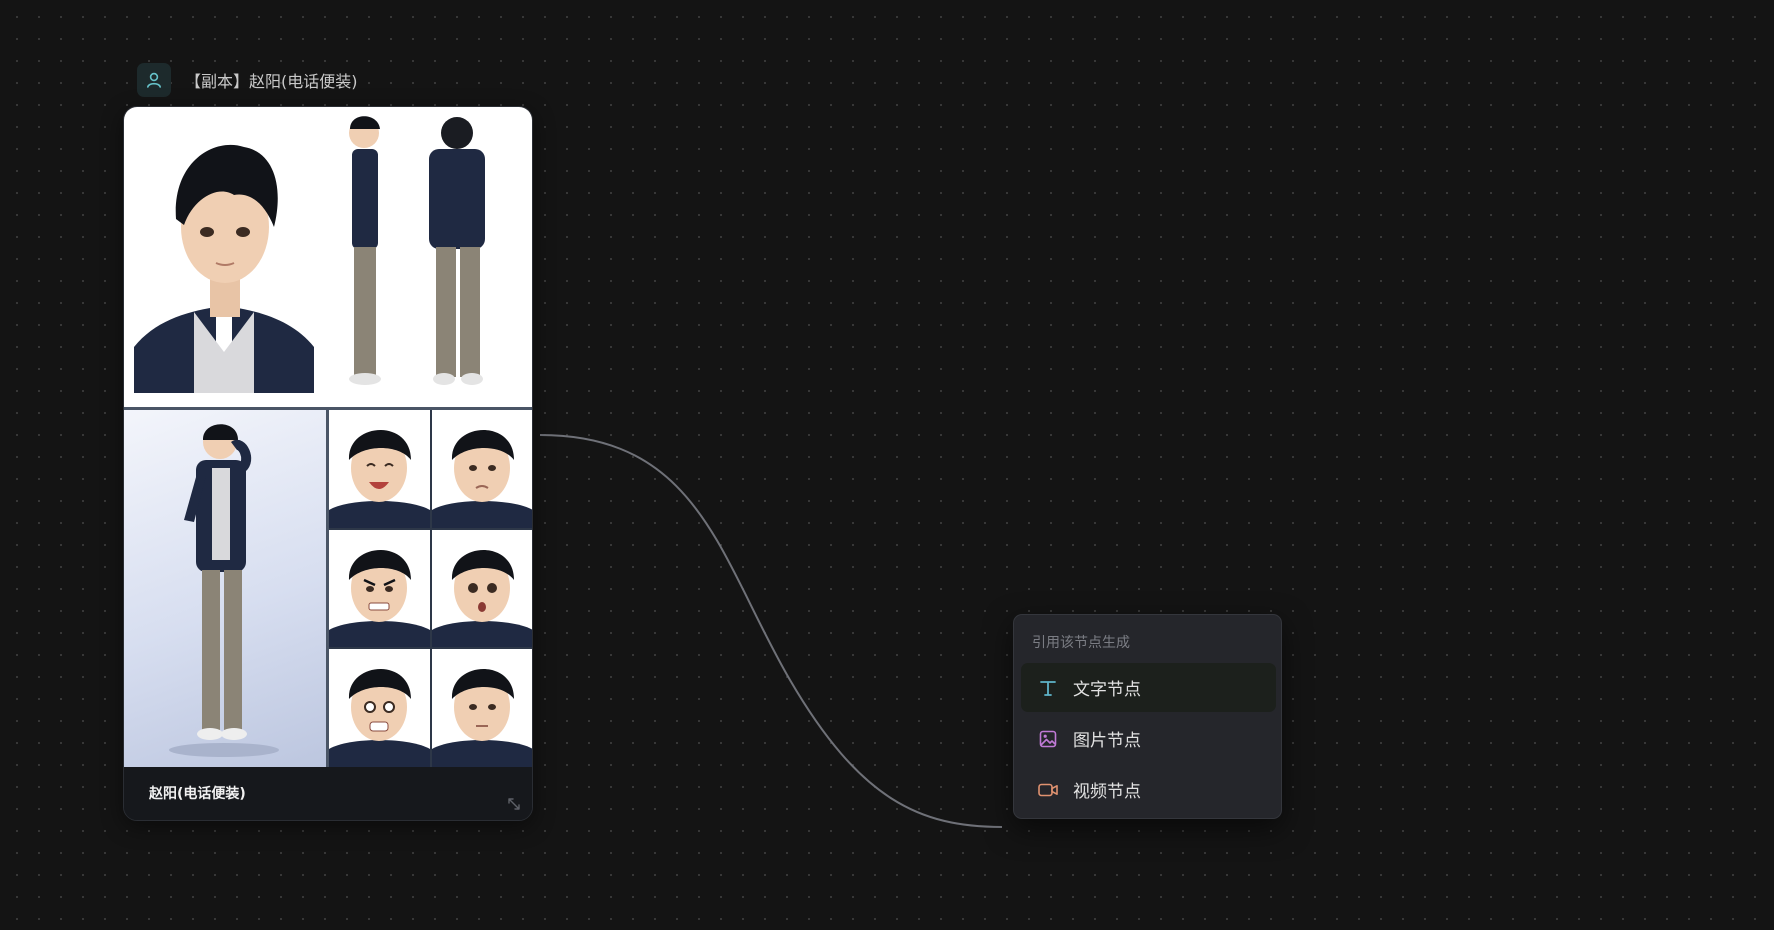 The image size is (1774, 930). Describe the element at coordinates (271, 81) in the screenshot. I see `node-title: 【副本】赵阳(电话便装)` at that location.